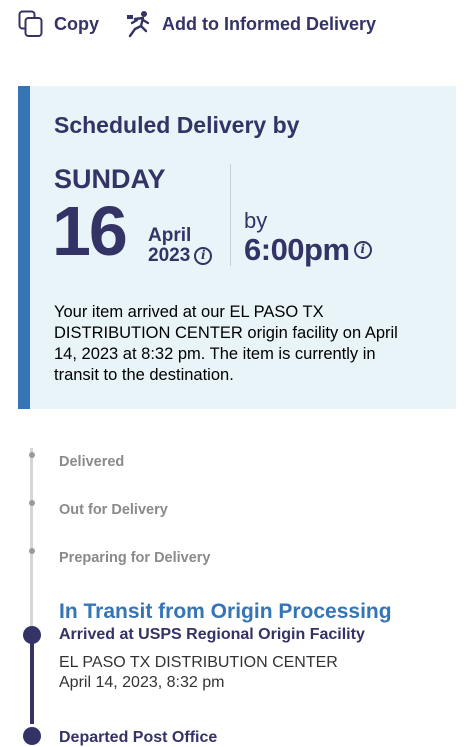 This screenshot has height=747, width=474. I want to click on delivery-year-row: 2023, so click(180, 256).